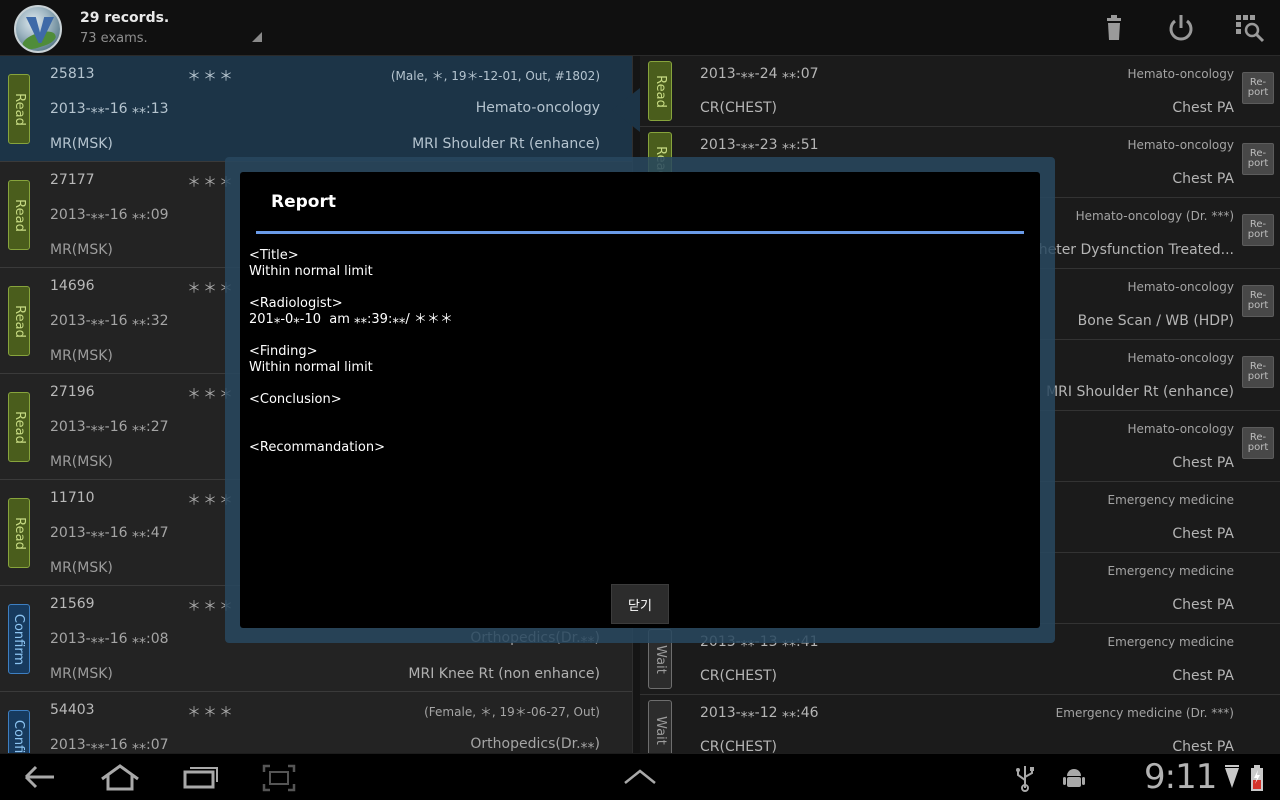  What do you see at coordinates (201, 779) in the screenshot?
I see `recent-apps-icon` at bounding box center [201, 779].